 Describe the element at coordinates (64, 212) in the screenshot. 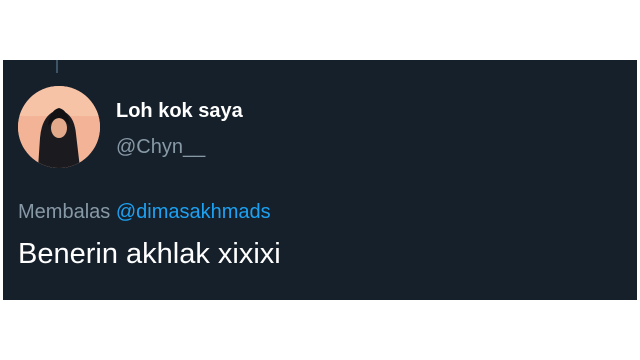

I see `reply-prefix-label: Membalas` at that location.